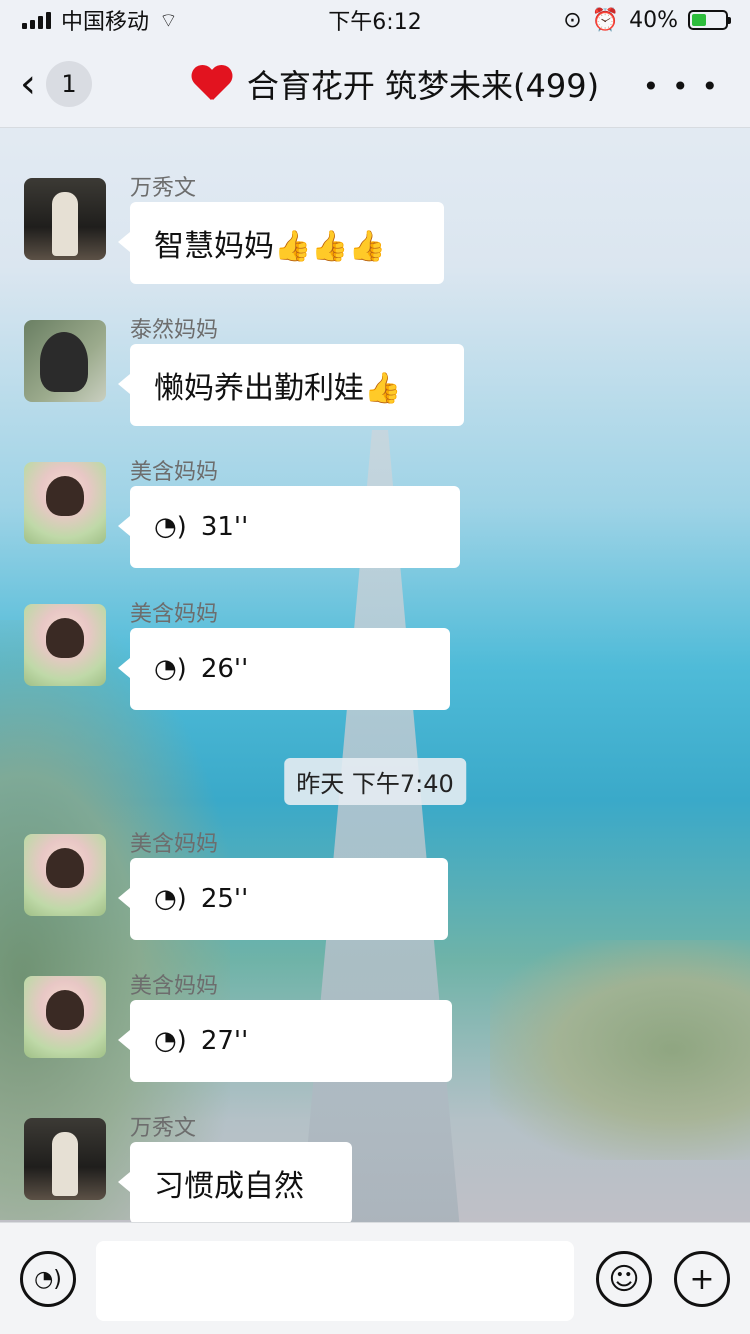  Describe the element at coordinates (270, 246) in the screenshot. I see `message-text: 智慧妈妈👍👍👍` at that location.